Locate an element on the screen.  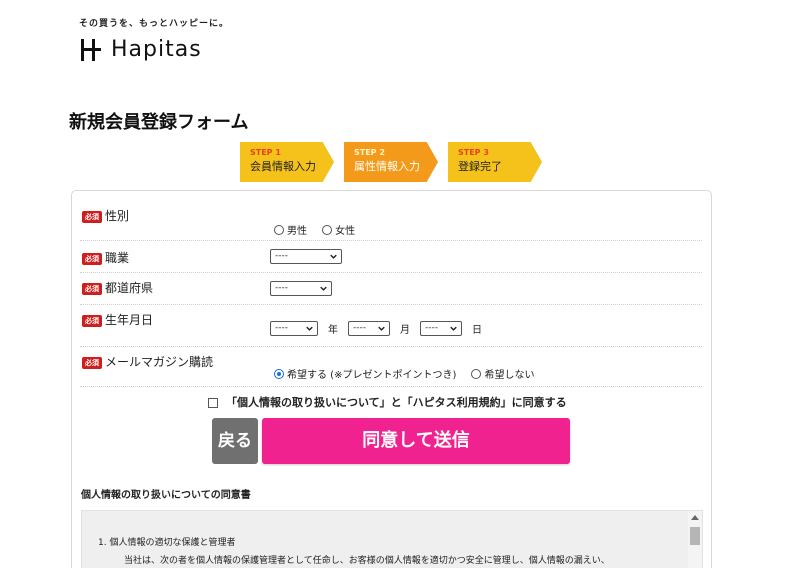
birth-month-select: ---- is located at coordinates (369, 328).